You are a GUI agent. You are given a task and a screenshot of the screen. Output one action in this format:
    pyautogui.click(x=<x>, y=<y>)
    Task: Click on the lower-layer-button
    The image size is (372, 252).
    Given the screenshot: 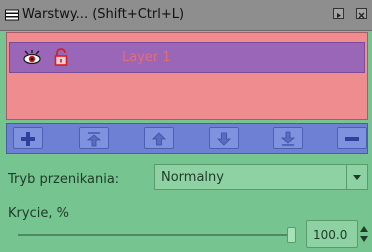 What is the action you would take?
    pyautogui.click(x=224, y=138)
    